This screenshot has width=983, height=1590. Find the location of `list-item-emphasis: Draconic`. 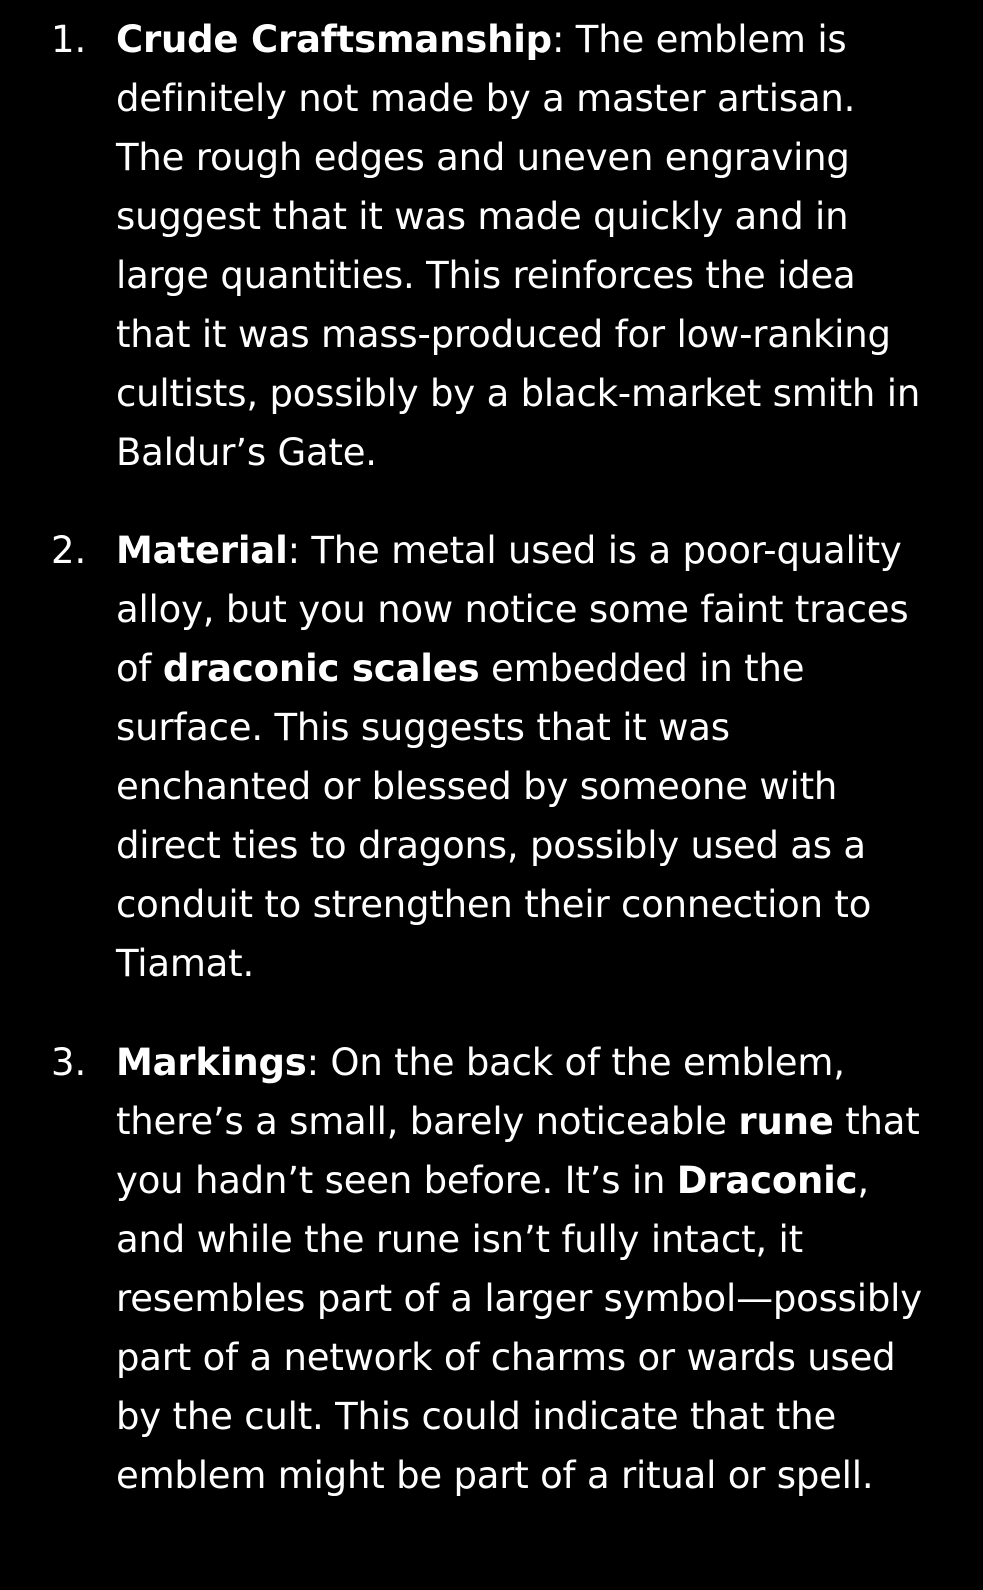

list-item-emphasis: Draconic is located at coordinates (767, 1180).